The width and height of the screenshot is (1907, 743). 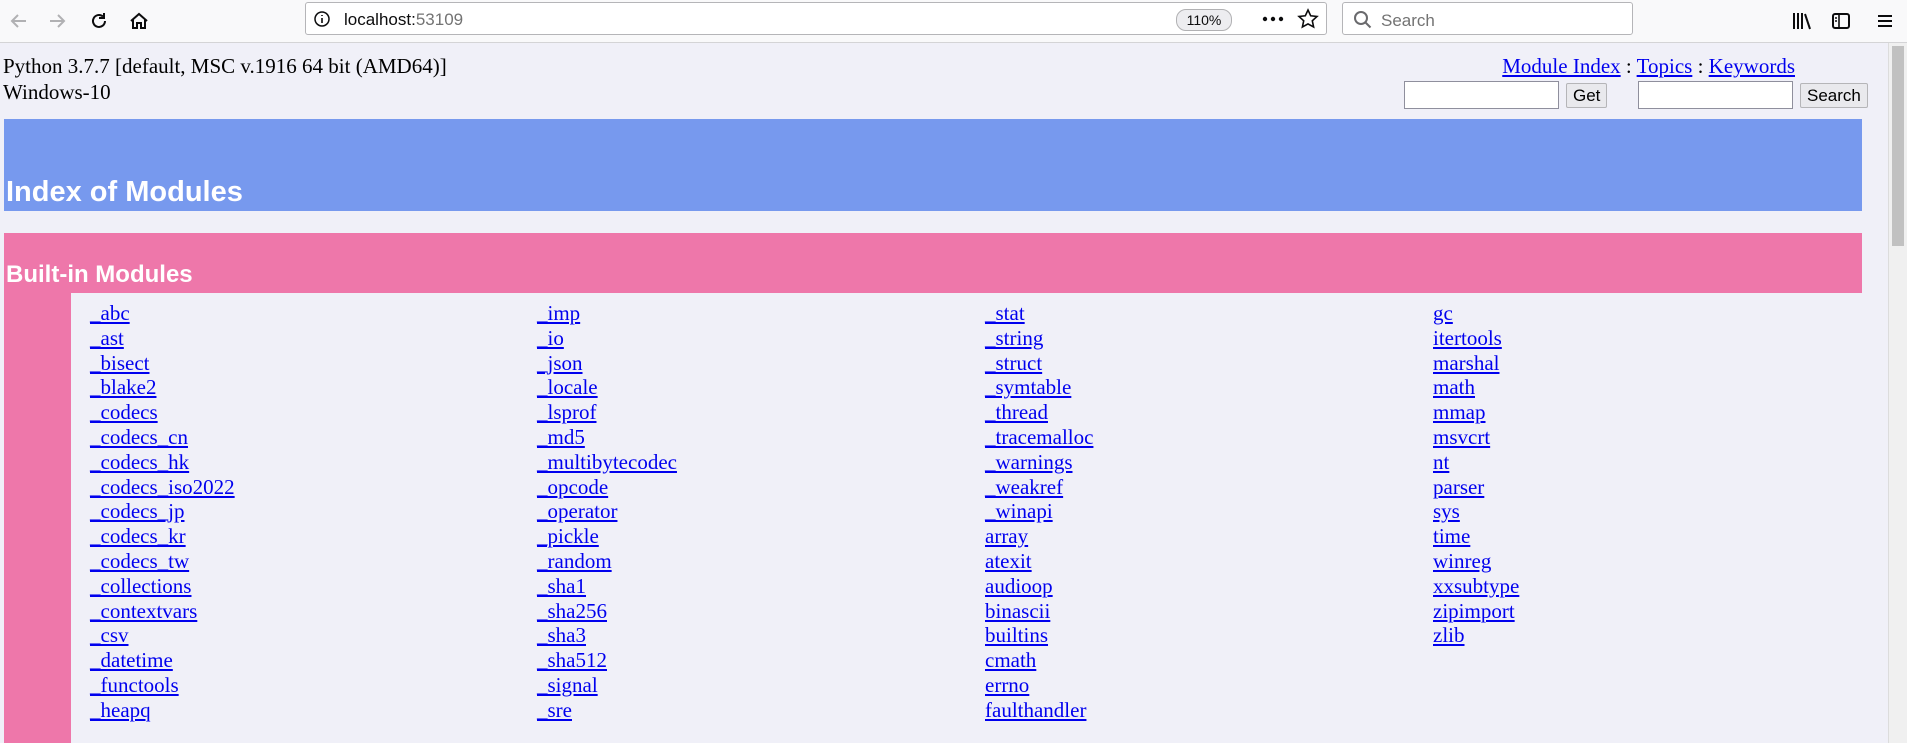 I want to click on info-icon, so click(x=322, y=21).